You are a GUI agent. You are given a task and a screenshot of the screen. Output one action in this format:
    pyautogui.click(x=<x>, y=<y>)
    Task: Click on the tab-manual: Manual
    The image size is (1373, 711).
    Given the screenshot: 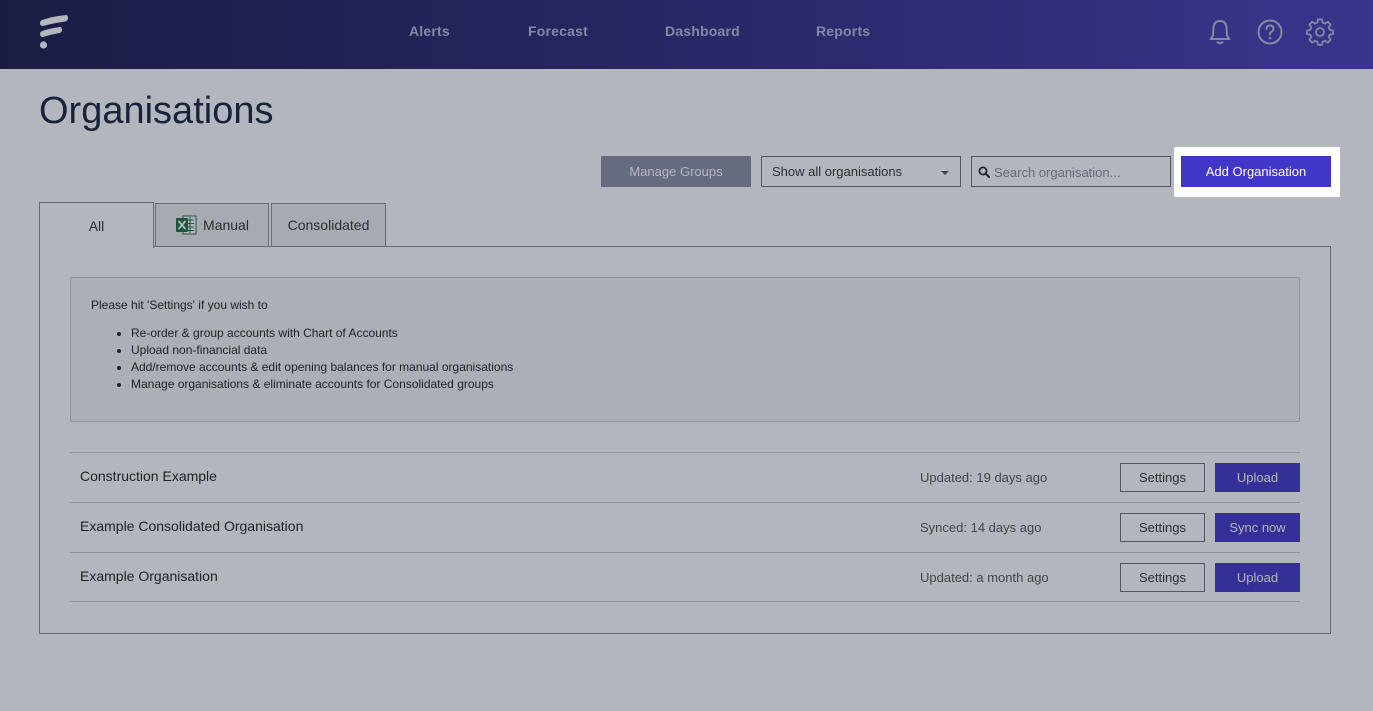 What is the action you would take?
    pyautogui.click(x=212, y=224)
    